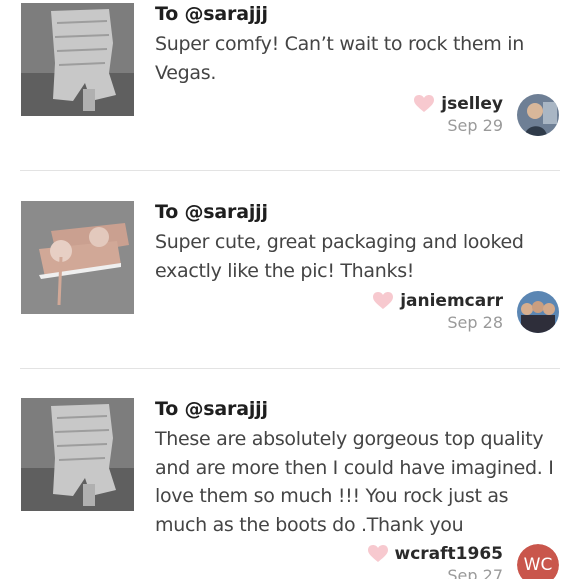 Image resolution: width=580 pixels, height=579 pixels. I want to click on product-photo-sneakers, so click(77, 257).